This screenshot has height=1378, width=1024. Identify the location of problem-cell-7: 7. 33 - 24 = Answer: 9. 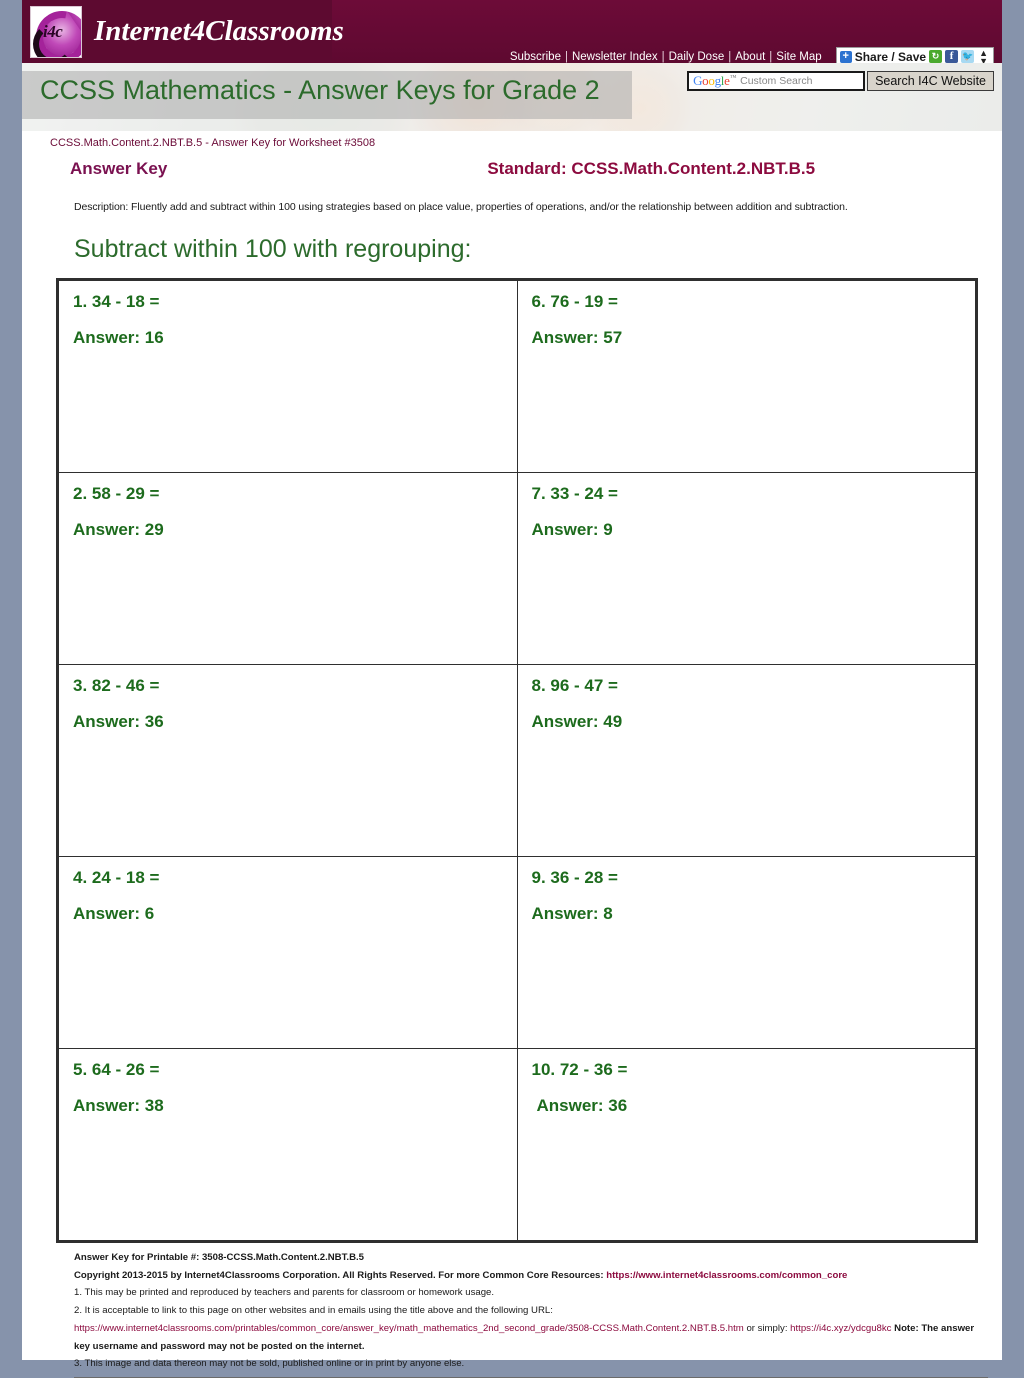
(746, 568).